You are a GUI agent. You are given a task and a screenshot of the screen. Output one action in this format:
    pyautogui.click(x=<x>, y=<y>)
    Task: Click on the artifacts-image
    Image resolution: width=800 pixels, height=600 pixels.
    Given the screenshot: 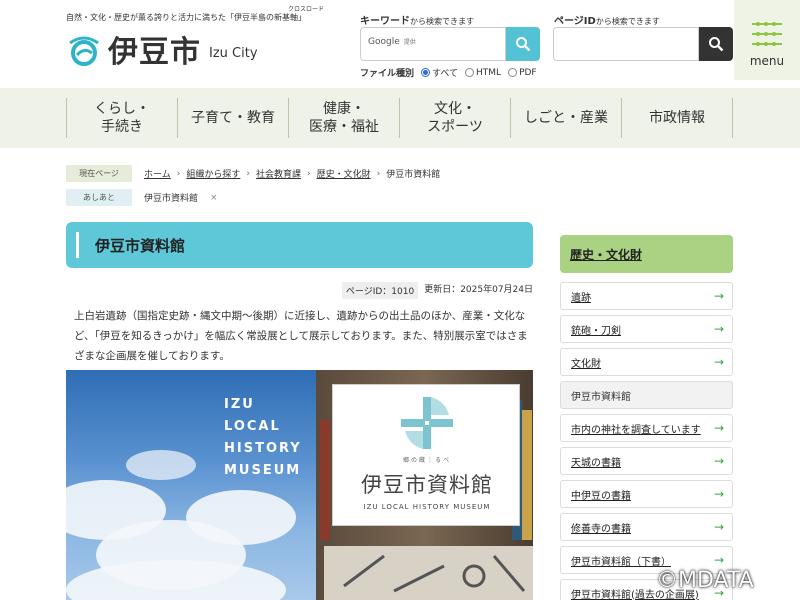 What is the action you would take?
    pyautogui.click(x=428, y=573)
    